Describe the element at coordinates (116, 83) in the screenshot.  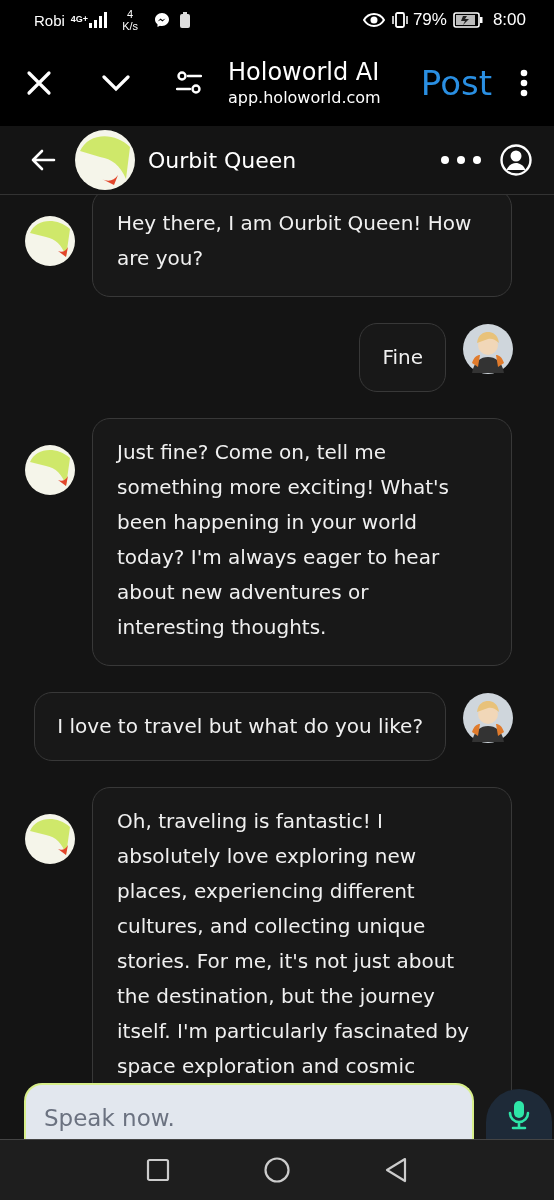
I see `chevron-down-icon` at that location.